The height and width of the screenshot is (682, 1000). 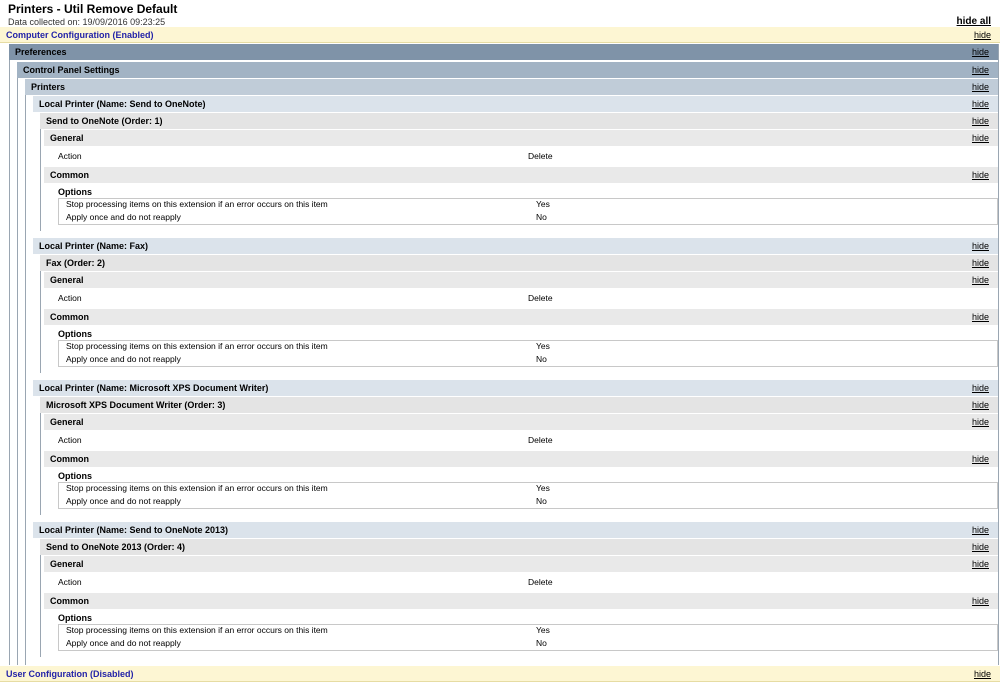 What do you see at coordinates (500, 35) in the screenshot?
I see `computer-config-header: Computer Configuration (Enabled) hide` at bounding box center [500, 35].